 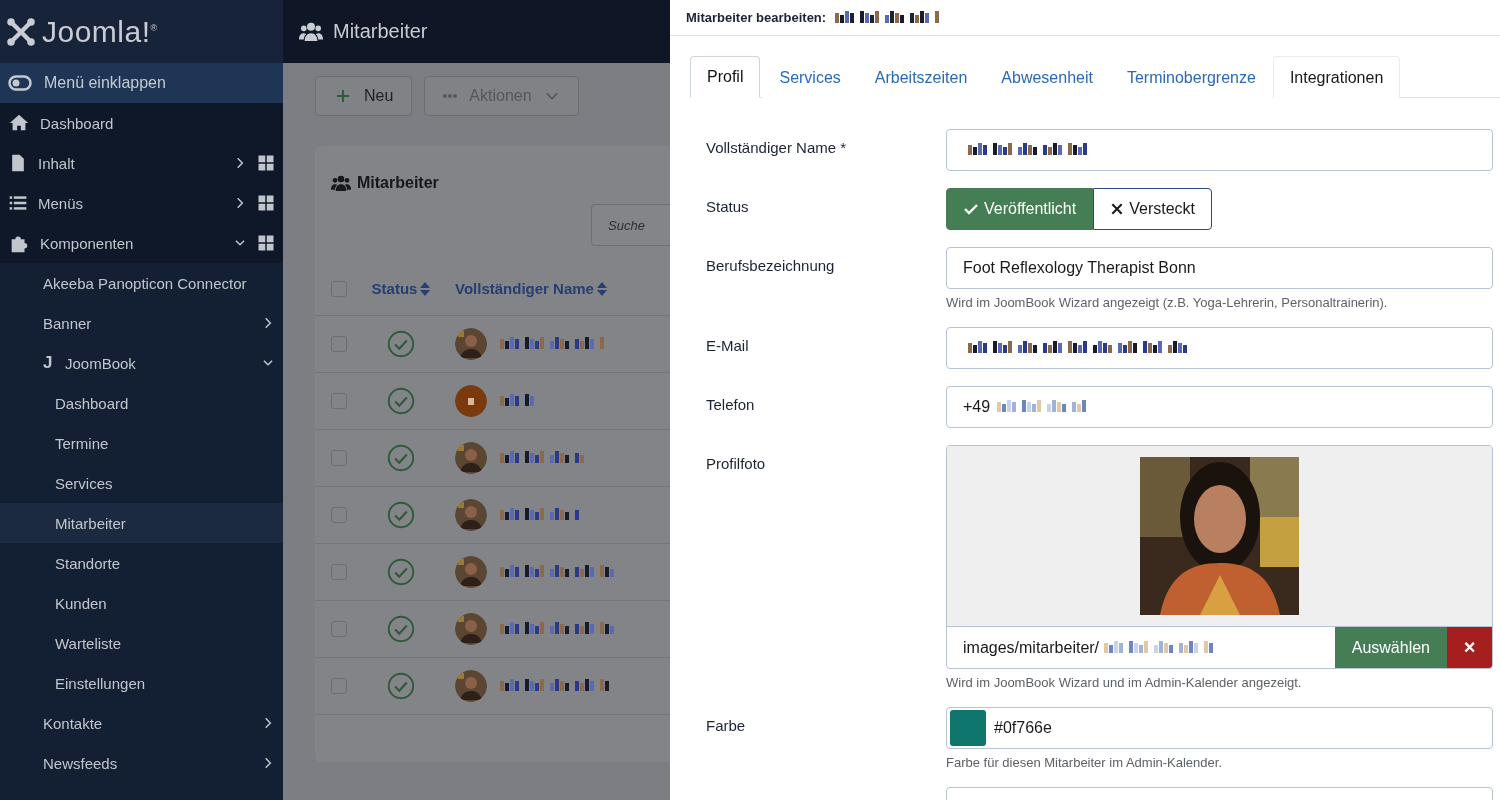 I want to click on page-title: Mitarbeiter, so click(x=380, y=31).